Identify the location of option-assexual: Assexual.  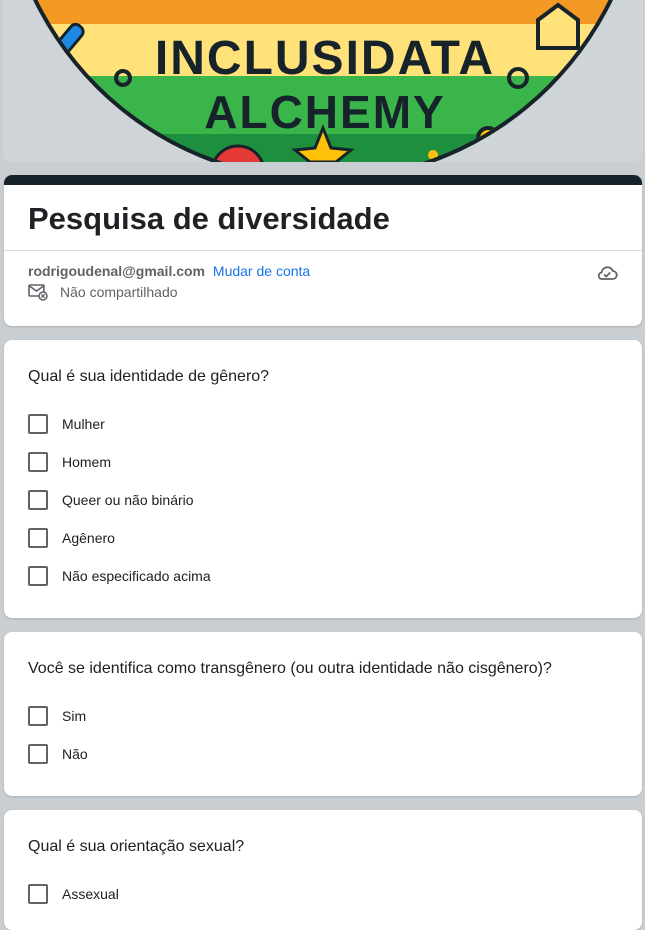
(323, 894).